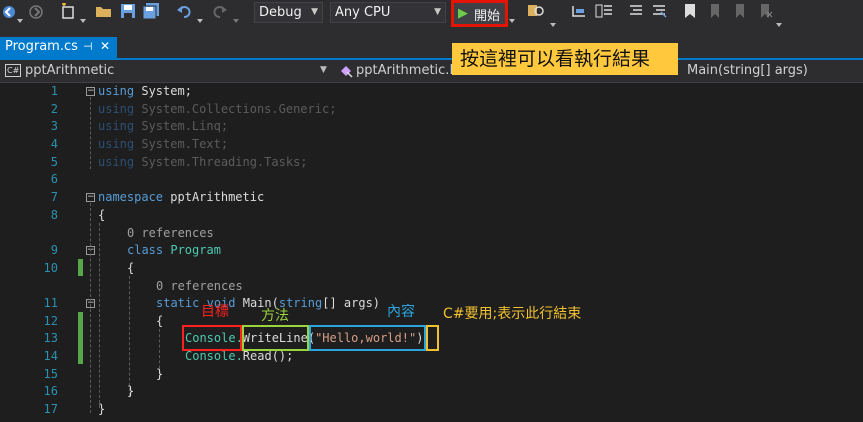  I want to click on platform-dropdown: Any CPU ▼, so click(388, 12).